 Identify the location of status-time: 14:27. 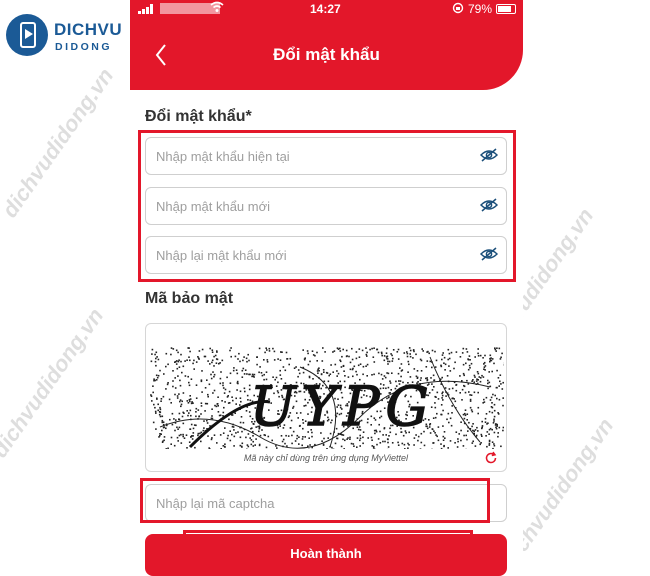
(325, 9).